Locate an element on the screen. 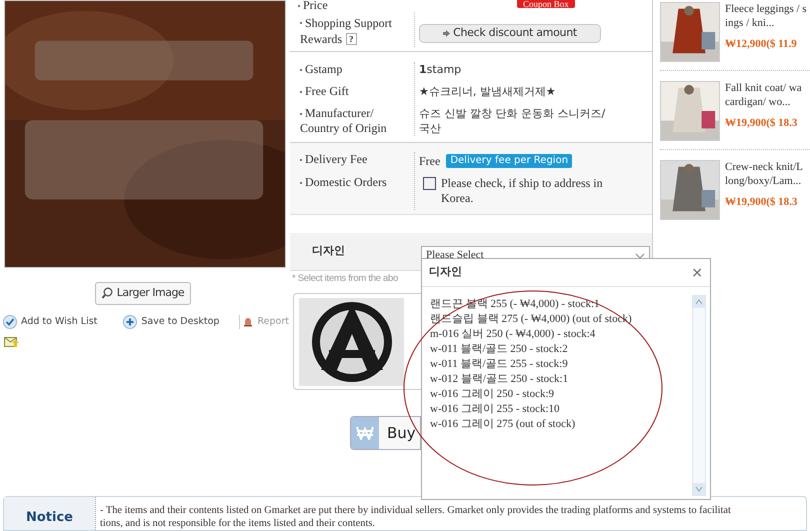  popup-title: 디자인 is located at coordinates (445, 272).